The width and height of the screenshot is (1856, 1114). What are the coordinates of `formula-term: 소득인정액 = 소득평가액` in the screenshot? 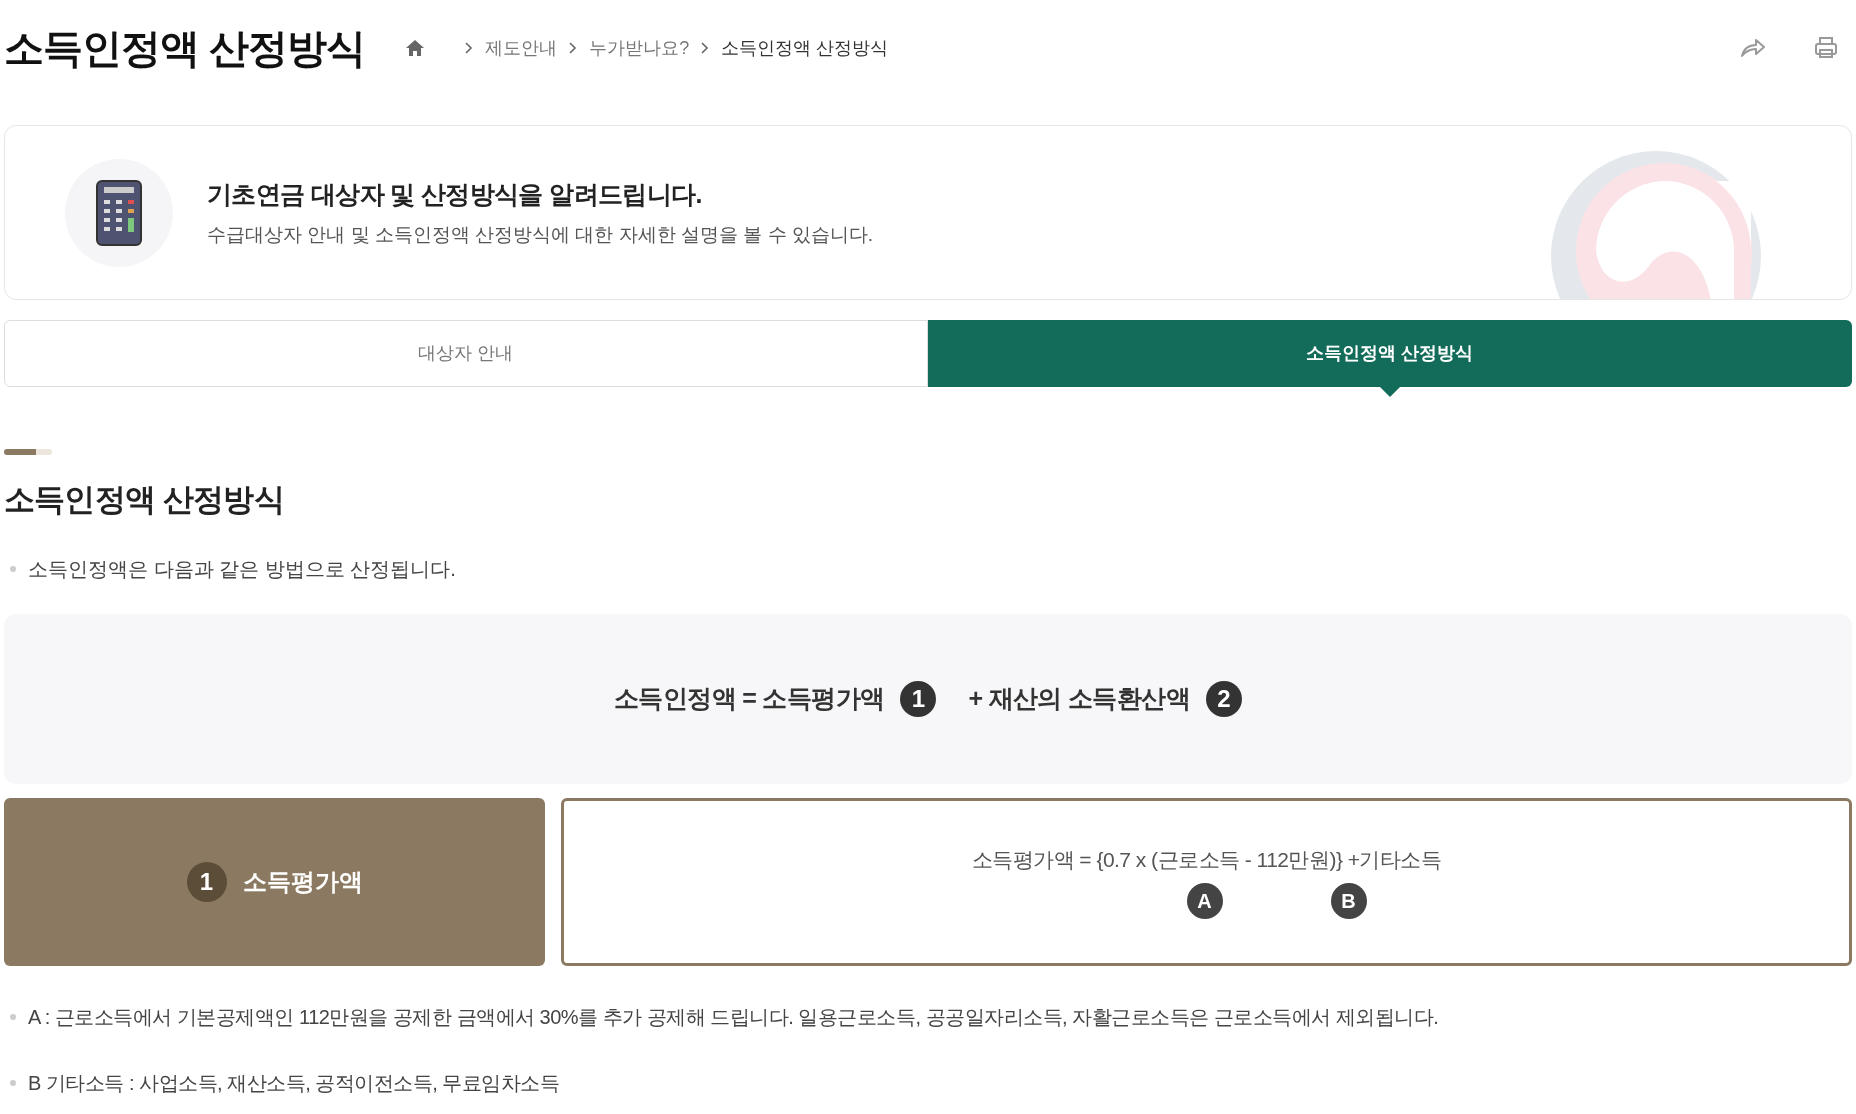 It's located at (749, 698).